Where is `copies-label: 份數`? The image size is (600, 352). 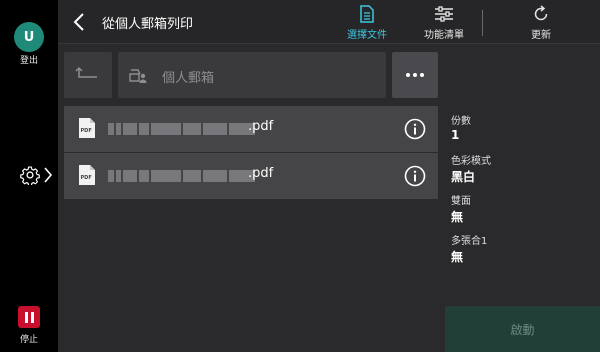
copies-label: 份數 is located at coordinates (461, 121).